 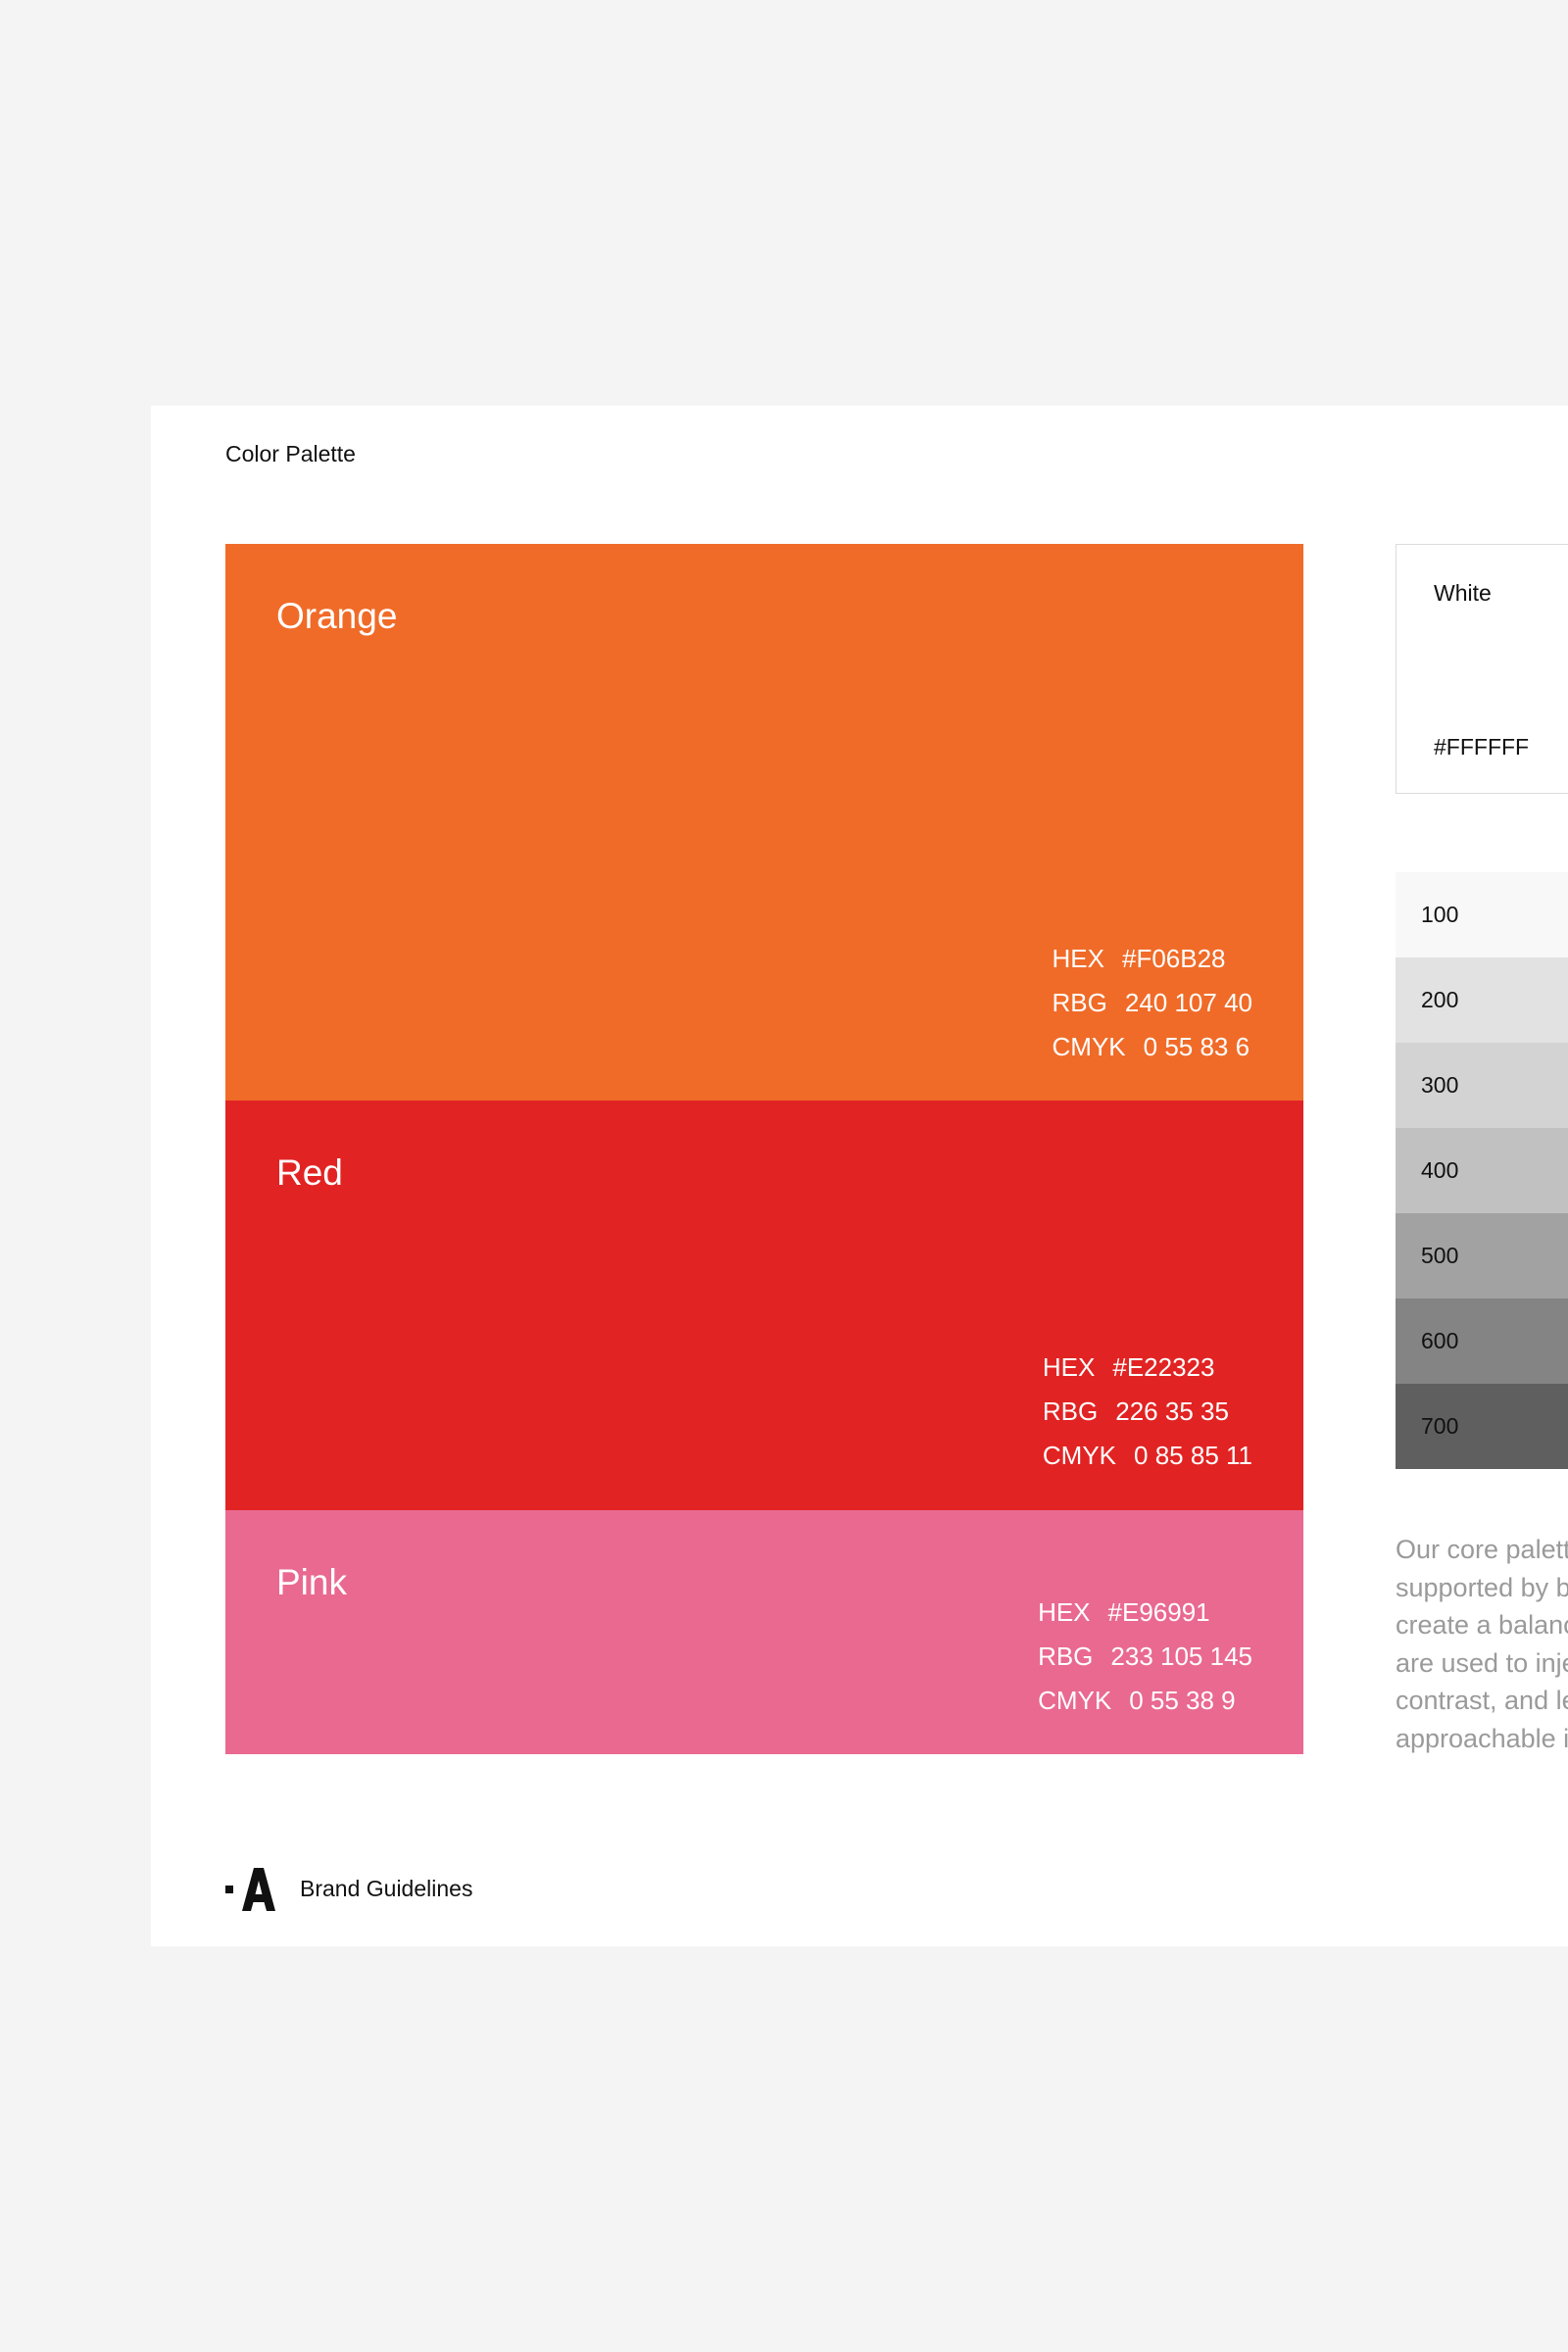 What do you see at coordinates (1482, 1549) in the screenshot?
I see `description-line: Our core palett` at bounding box center [1482, 1549].